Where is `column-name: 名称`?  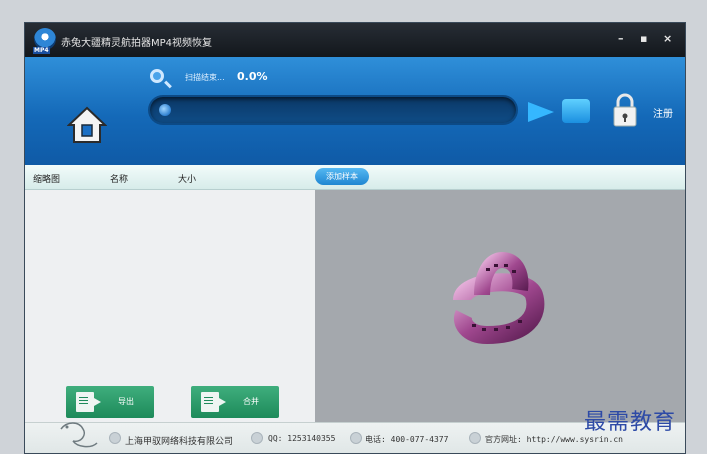 column-name: 名称 is located at coordinates (119, 178).